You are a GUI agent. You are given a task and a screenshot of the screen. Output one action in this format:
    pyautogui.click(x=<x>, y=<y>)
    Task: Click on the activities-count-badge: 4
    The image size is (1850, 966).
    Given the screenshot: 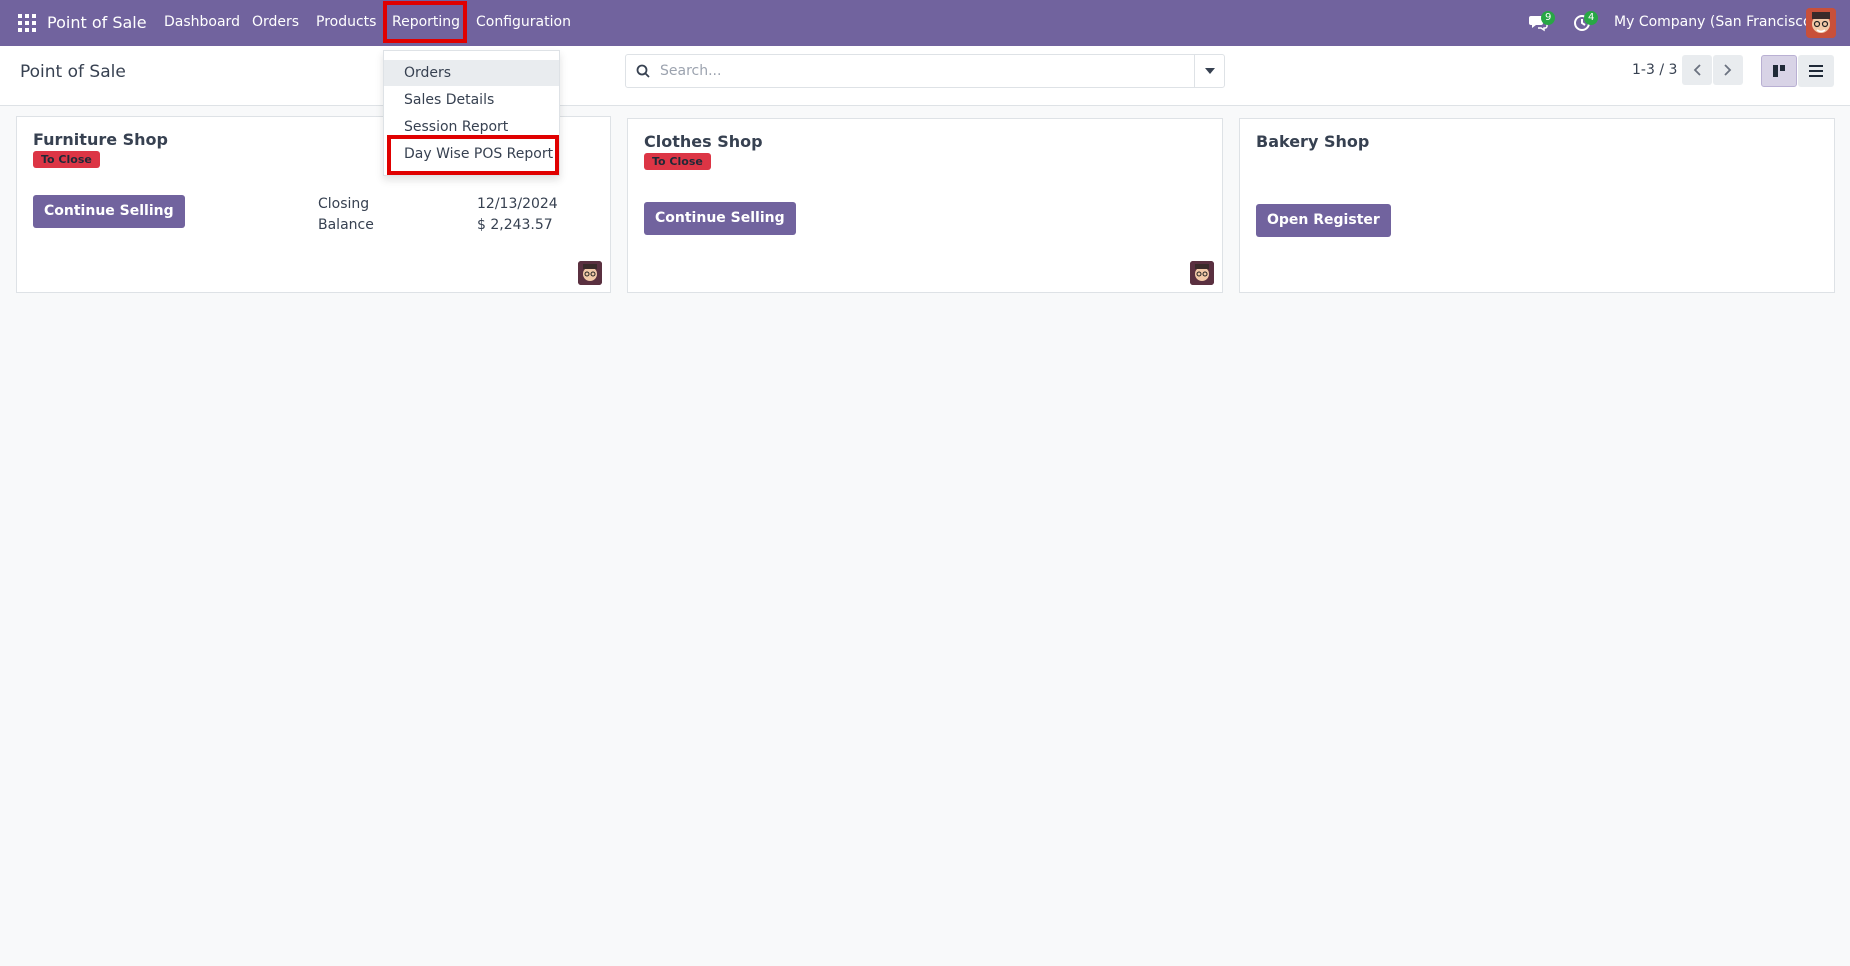 What is the action you would take?
    pyautogui.click(x=1591, y=18)
    